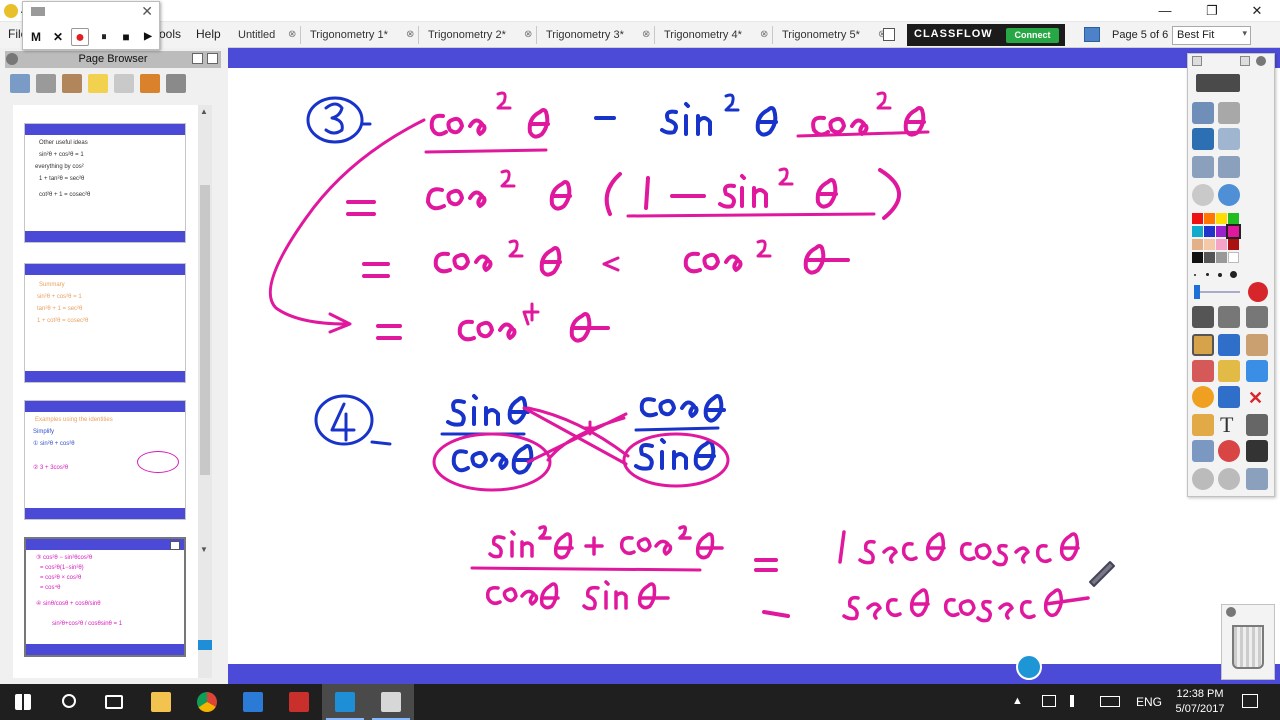 The height and width of the screenshot is (720, 1280). I want to click on tab-trigonometry-1: Trigonometry 1* ⊗, so click(365, 36).